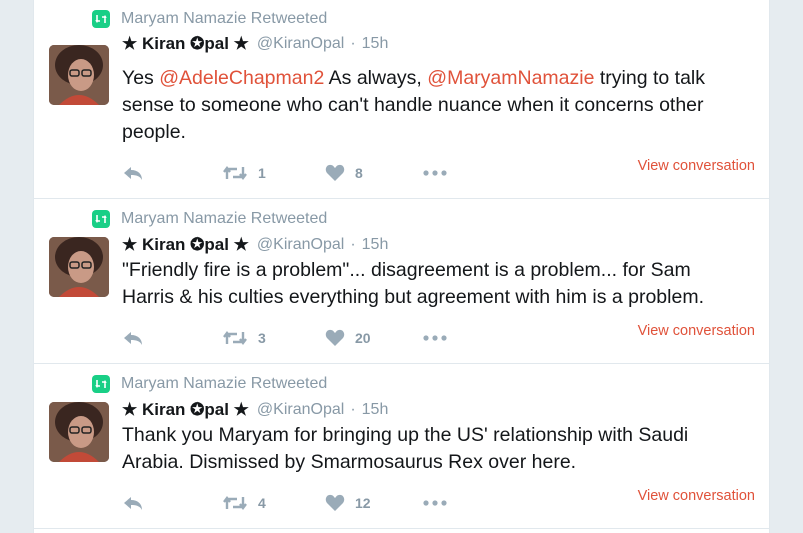 This screenshot has height=533, width=803. Describe the element at coordinates (510, 78) in the screenshot. I see `mention-link: @MaryamNamazie` at that location.